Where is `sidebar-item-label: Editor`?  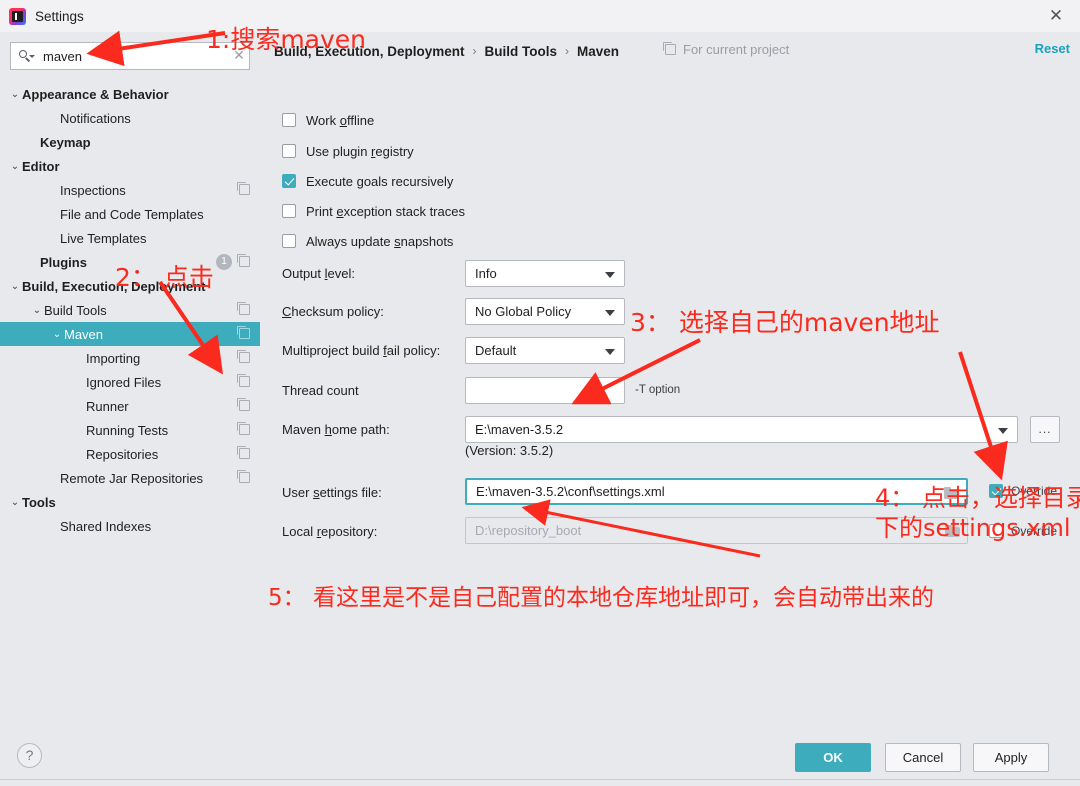
sidebar-item-label: Editor is located at coordinates (41, 166).